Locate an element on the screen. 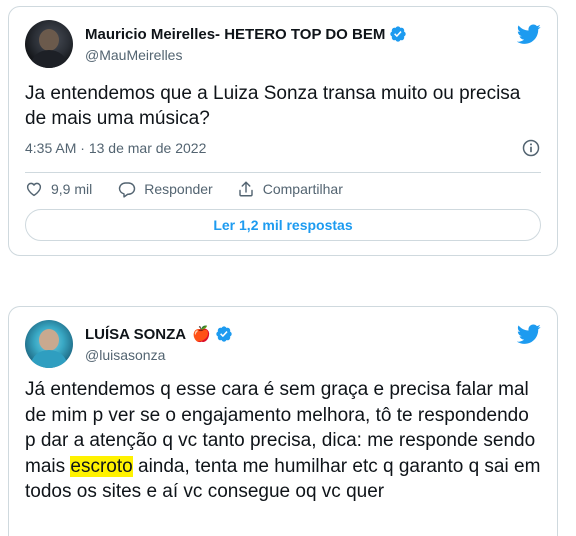 This screenshot has width=576, height=536. highlighted-word: escroto is located at coordinates (101, 466).